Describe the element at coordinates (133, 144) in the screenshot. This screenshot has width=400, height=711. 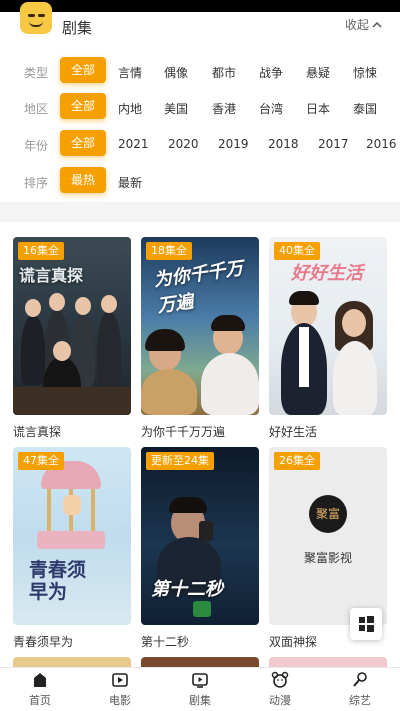
I see `filter-option: 2021` at that location.